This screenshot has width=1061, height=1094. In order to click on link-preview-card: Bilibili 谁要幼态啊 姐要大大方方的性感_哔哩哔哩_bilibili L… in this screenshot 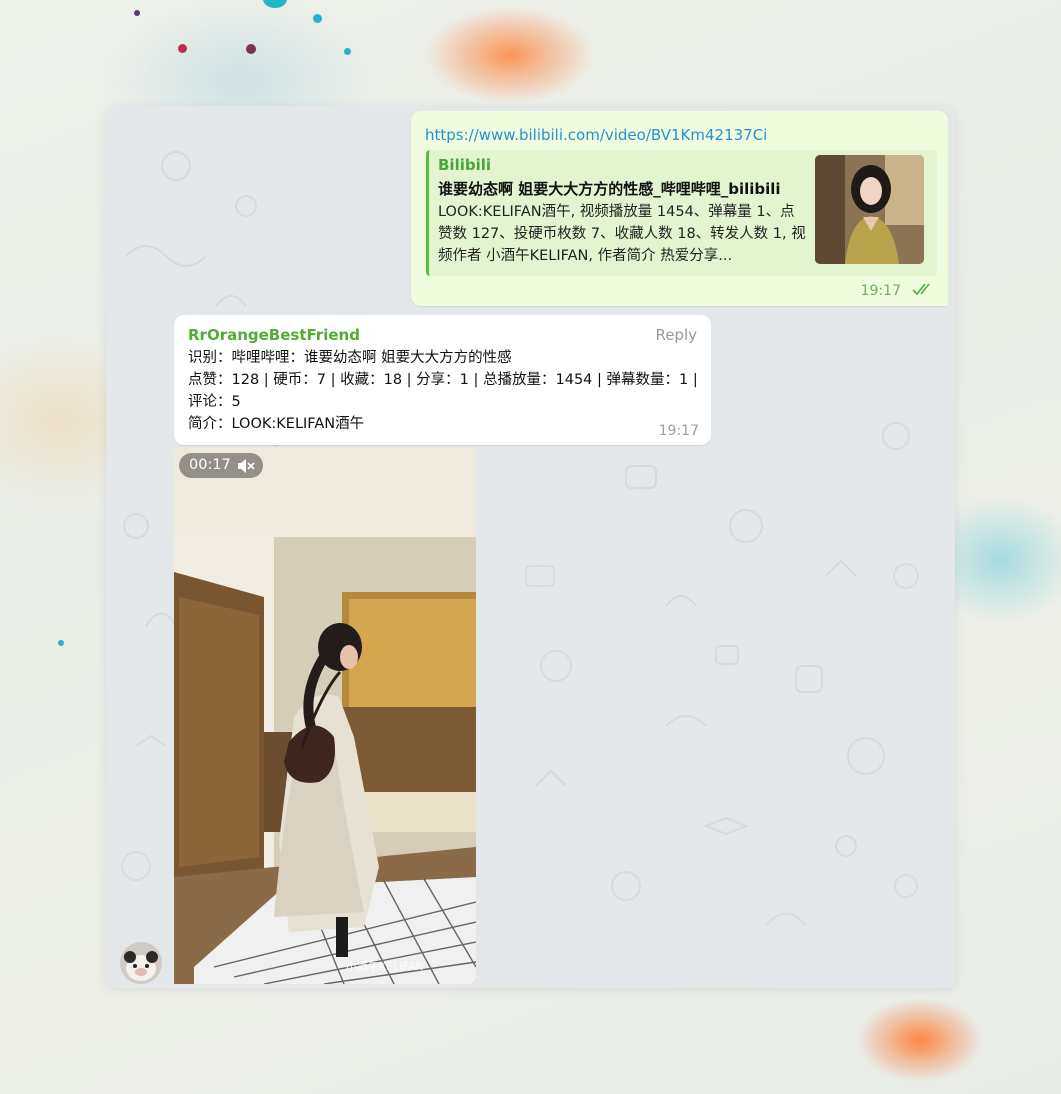, I will do `click(681, 213)`.